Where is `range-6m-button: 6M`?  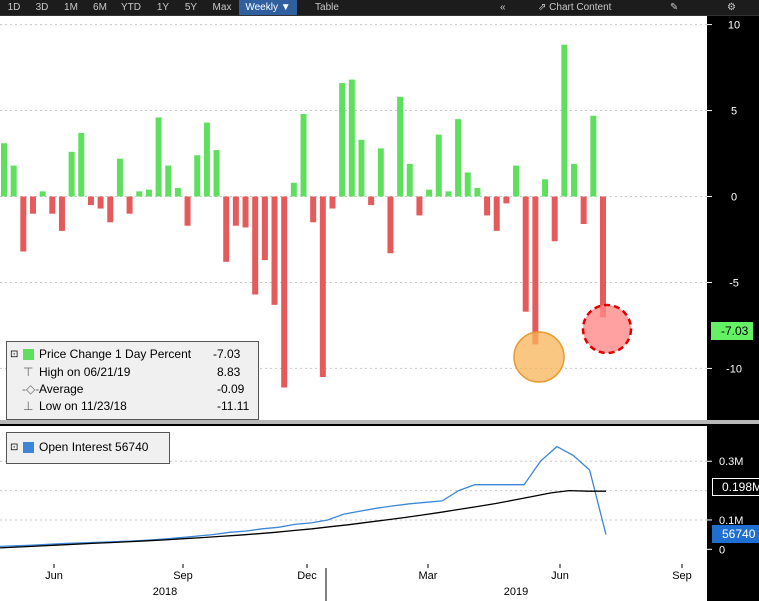
range-6m-button: 6M is located at coordinates (100, 7).